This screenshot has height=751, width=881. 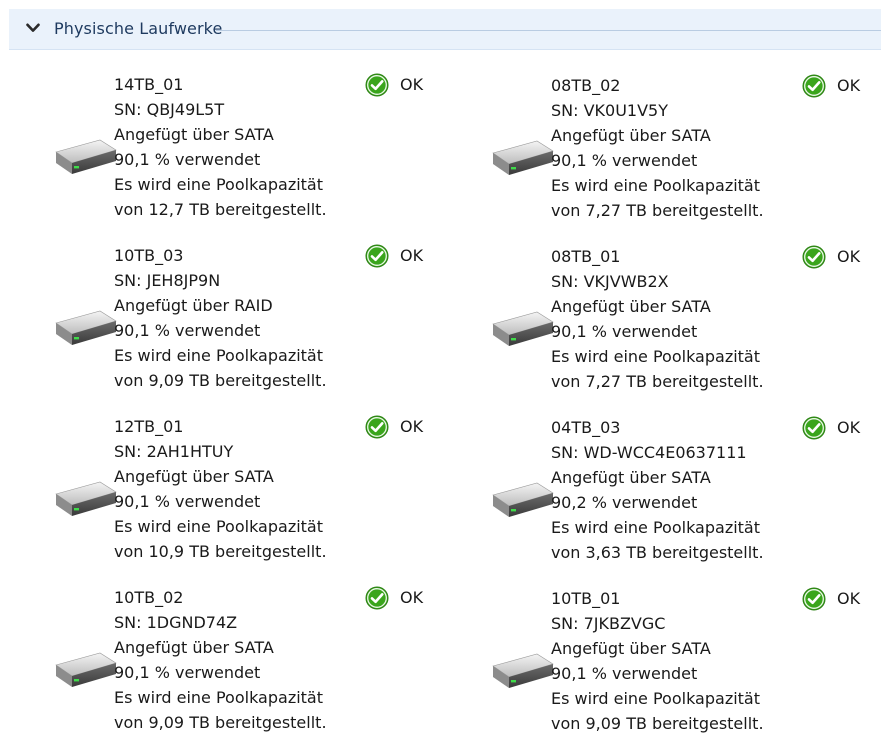 What do you see at coordinates (586, 598) in the screenshot?
I see `drive-name: 10TB_01` at bounding box center [586, 598].